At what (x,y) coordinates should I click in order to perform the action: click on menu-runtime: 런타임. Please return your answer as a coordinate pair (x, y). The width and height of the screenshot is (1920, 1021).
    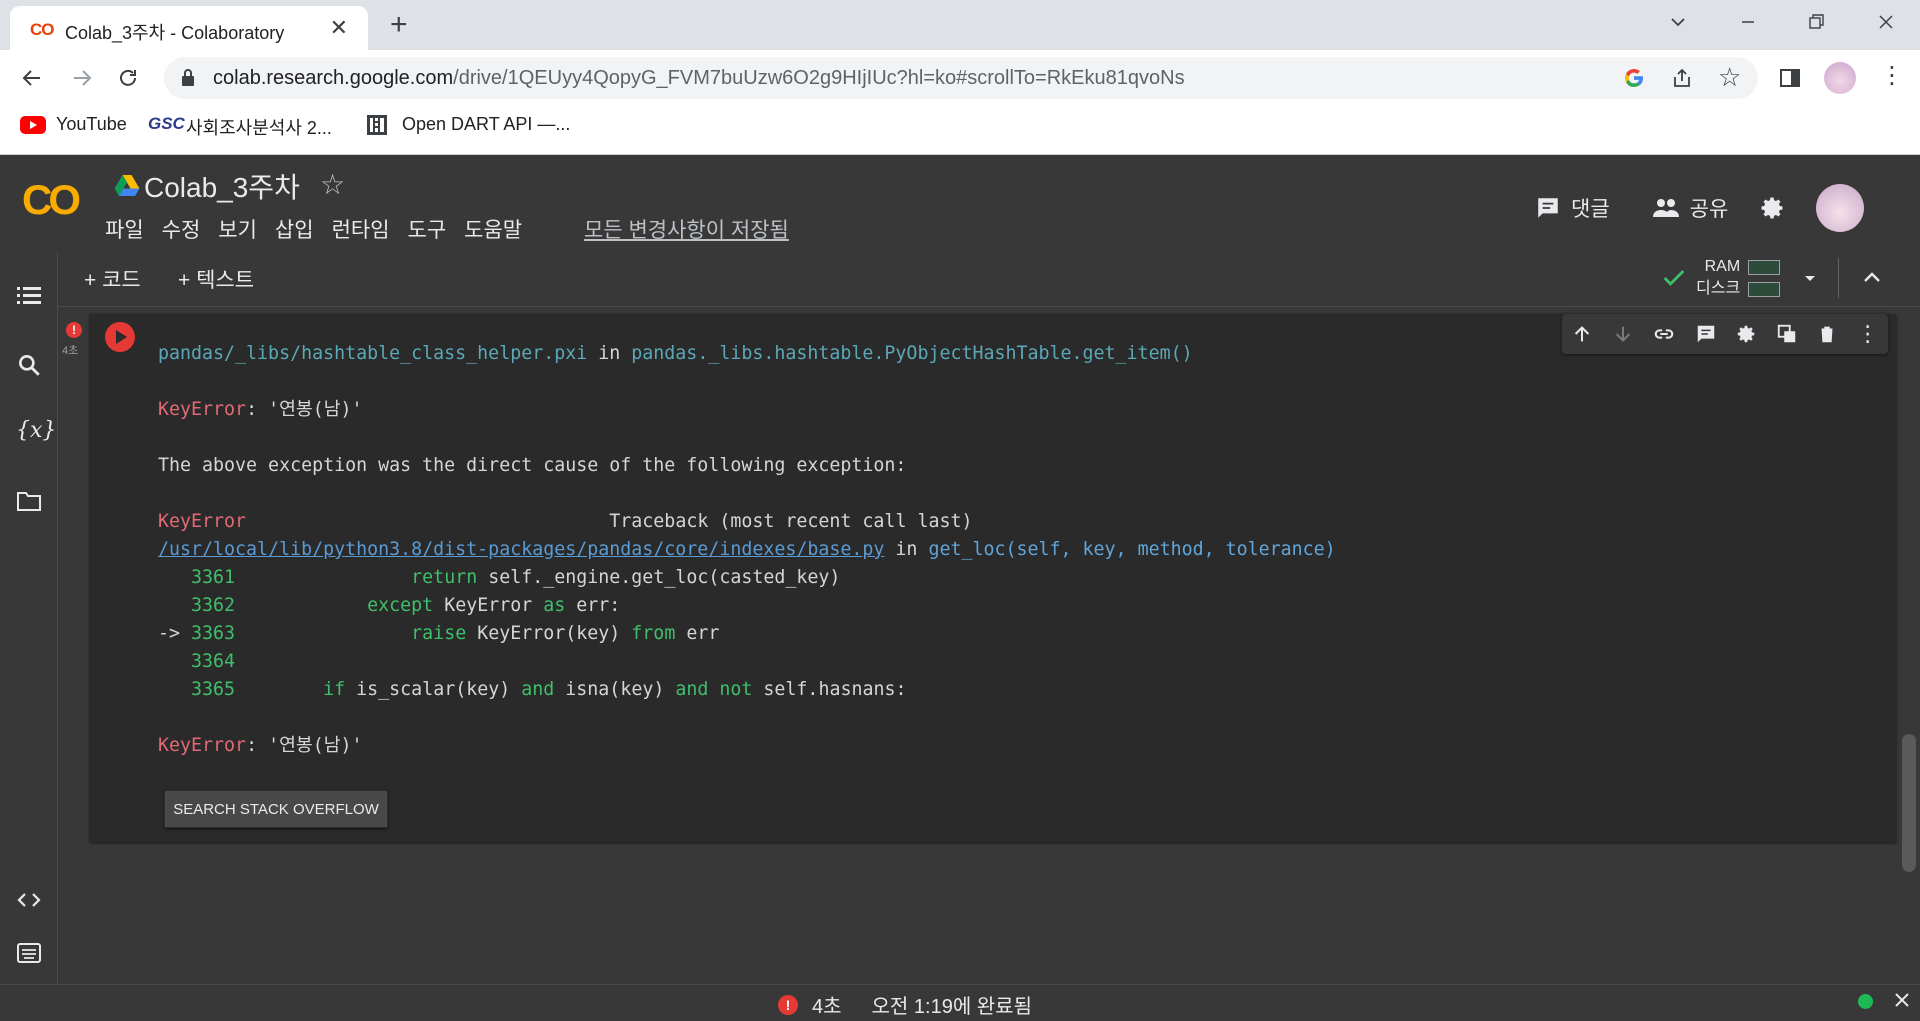
    Looking at the image, I should click on (361, 229).